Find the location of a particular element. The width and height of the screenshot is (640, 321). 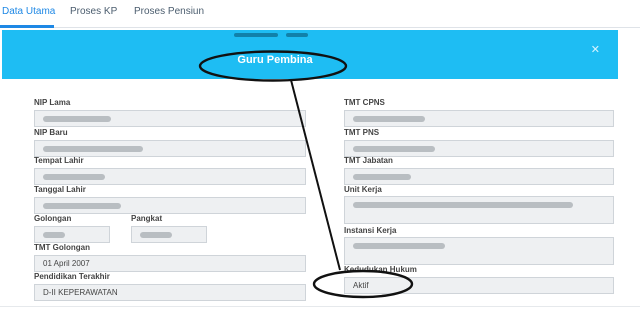

label-tmt-golongan: TMT Golongan is located at coordinates (62, 247).